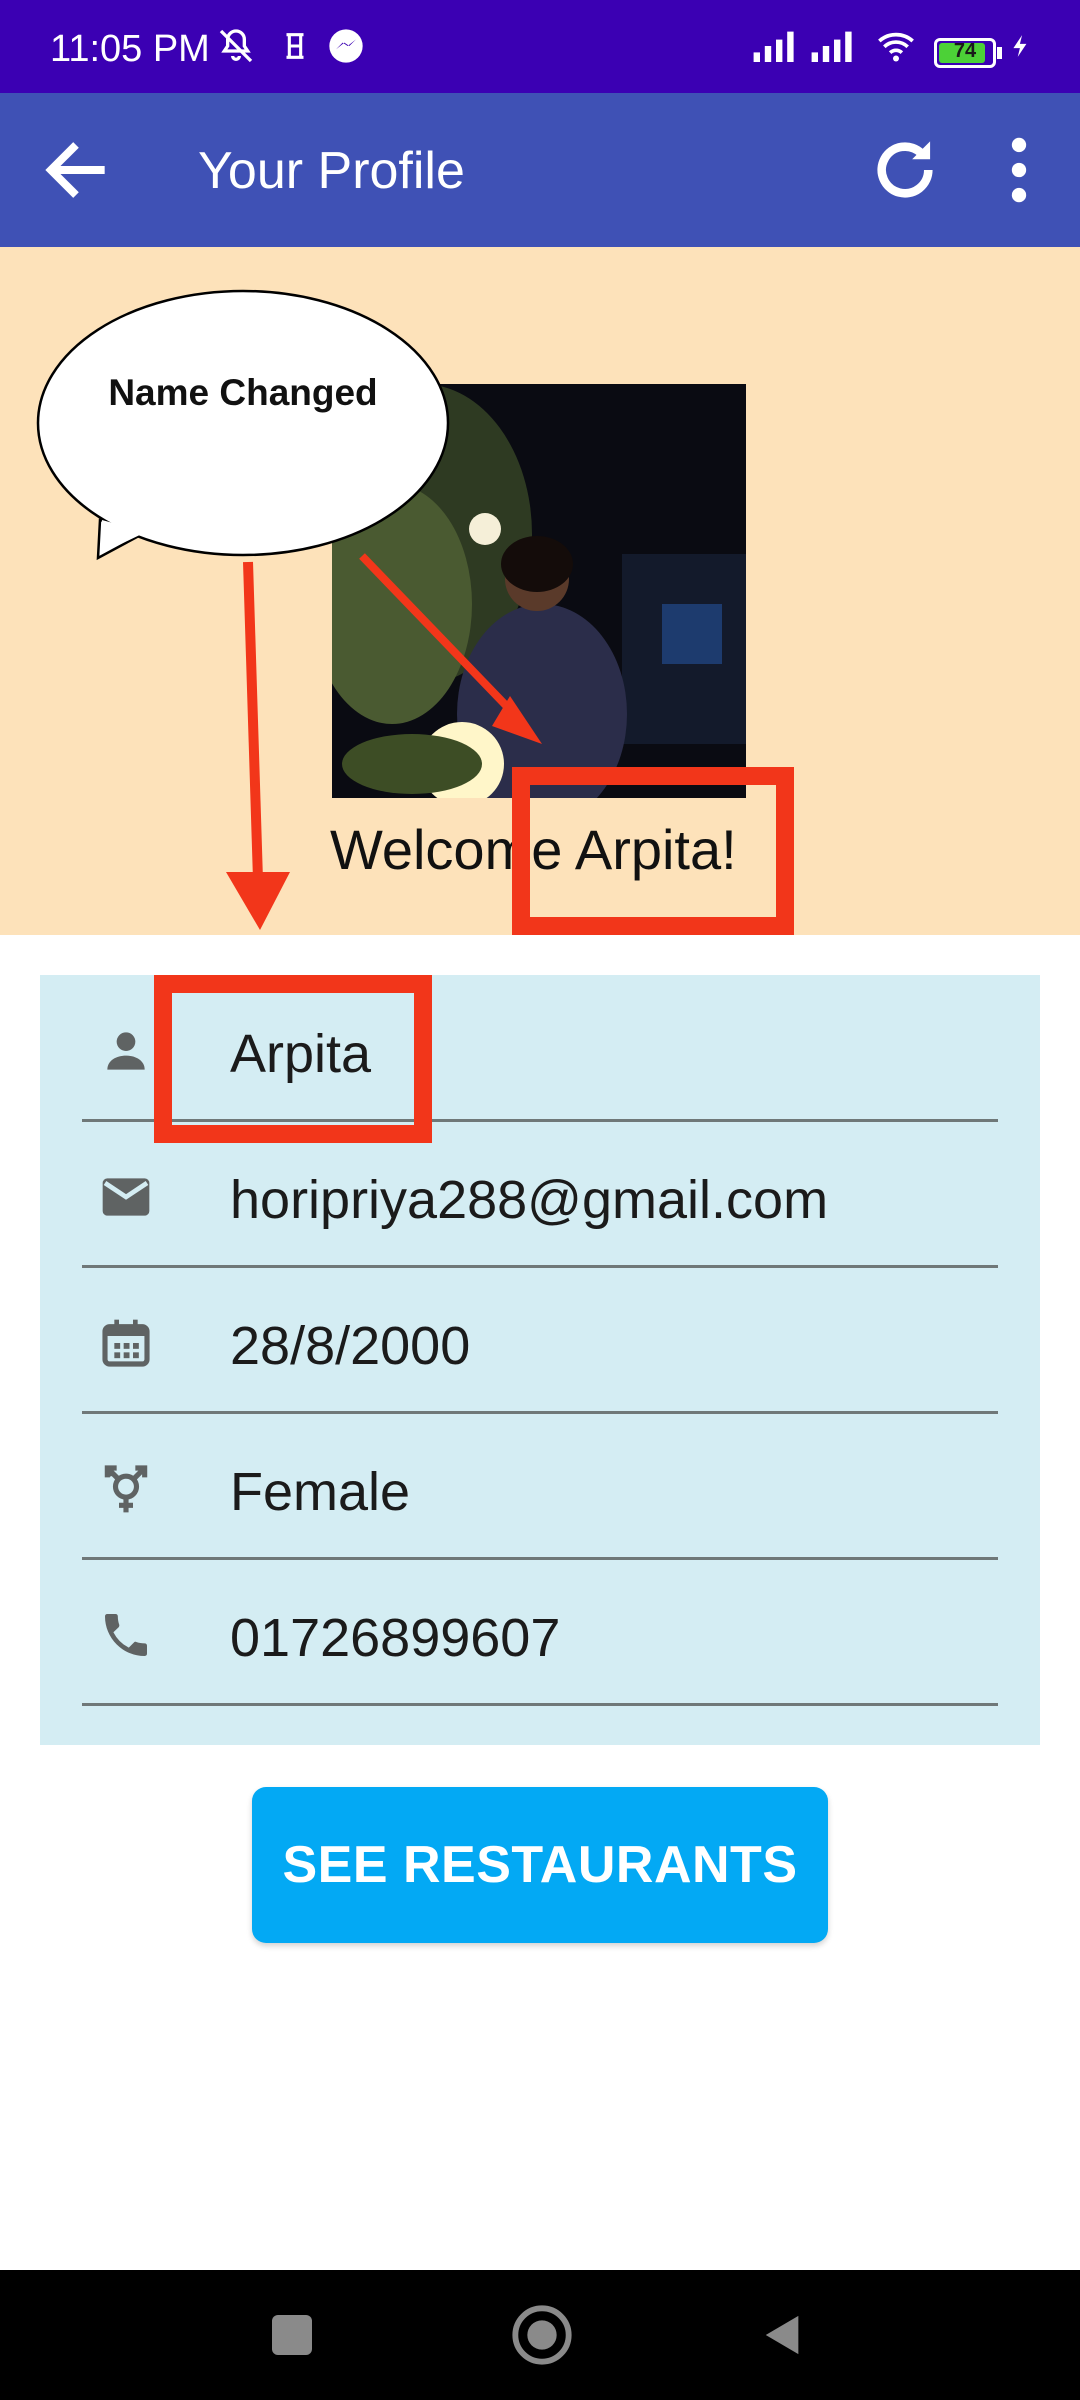 This screenshot has width=1080, height=2400. What do you see at coordinates (529, 1200) in the screenshot?
I see `email-value: horipriya288@gmail.com` at bounding box center [529, 1200].